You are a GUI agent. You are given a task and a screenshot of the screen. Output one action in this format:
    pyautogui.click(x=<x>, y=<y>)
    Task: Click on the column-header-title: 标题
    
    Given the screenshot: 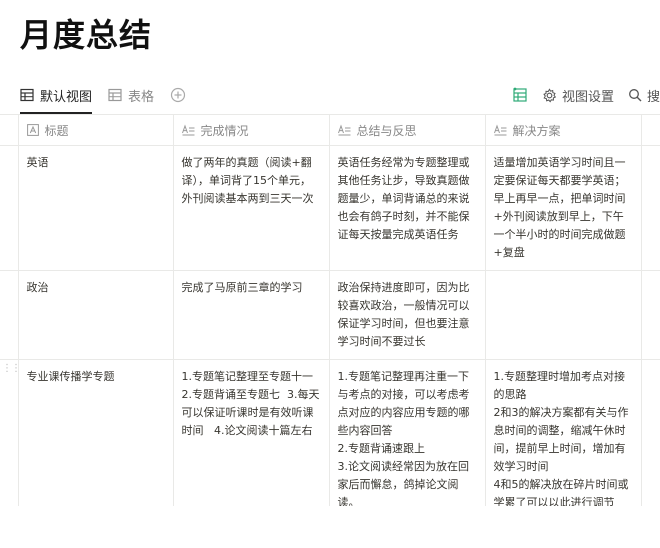 What is the action you would take?
    pyautogui.click(x=95, y=130)
    